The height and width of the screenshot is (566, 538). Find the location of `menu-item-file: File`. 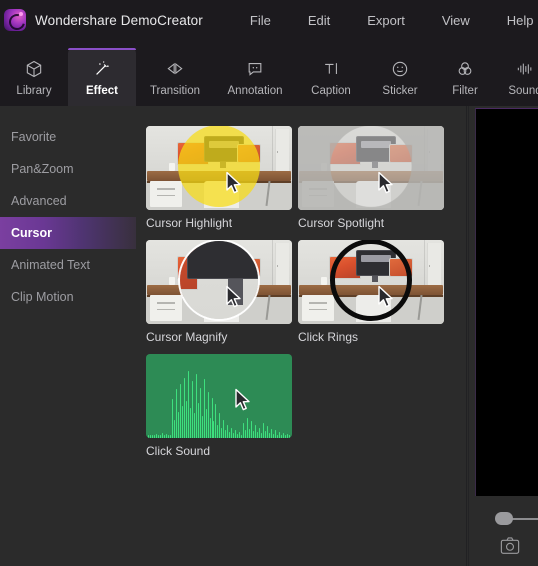

menu-item-file: File is located at coordinates (260, 20).